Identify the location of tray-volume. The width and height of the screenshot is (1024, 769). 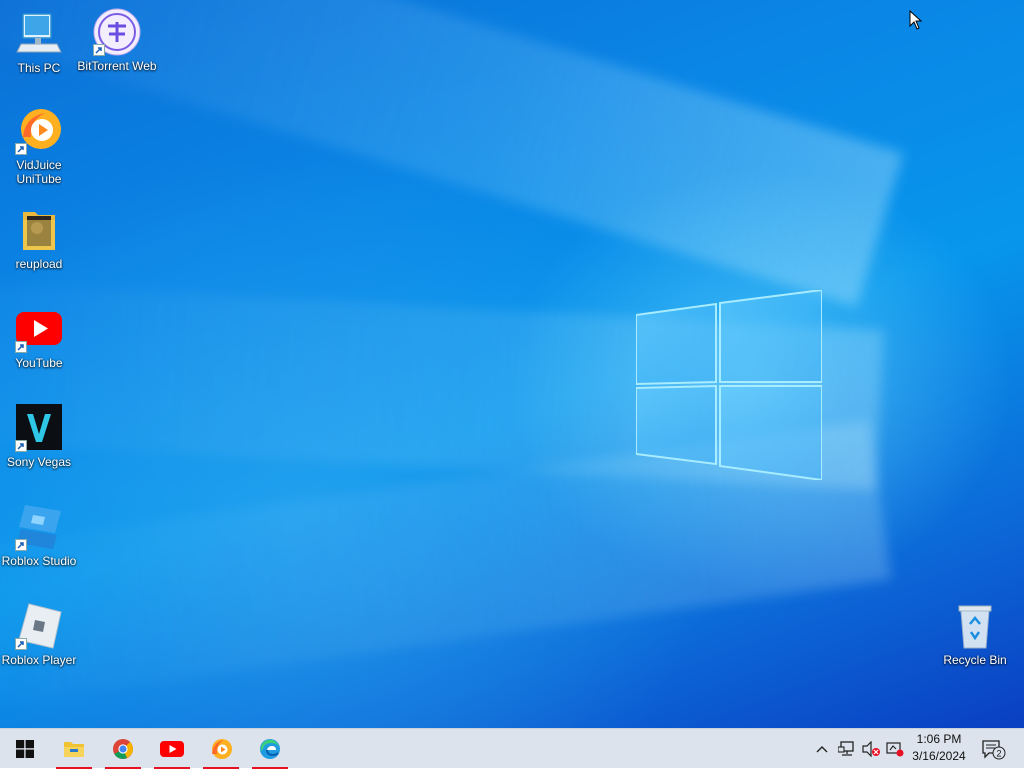
(871, 749).